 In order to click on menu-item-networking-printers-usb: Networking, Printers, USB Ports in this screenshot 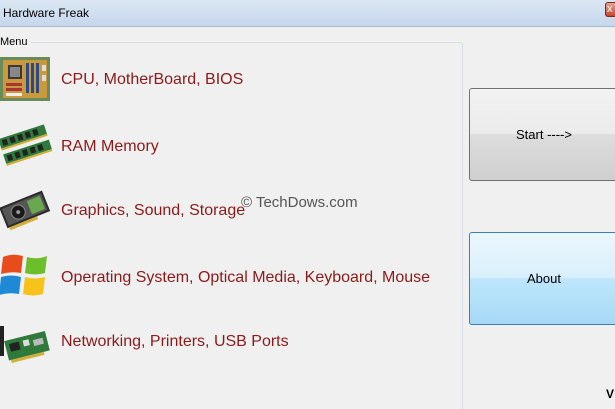, I will do `click(220, 348)`.